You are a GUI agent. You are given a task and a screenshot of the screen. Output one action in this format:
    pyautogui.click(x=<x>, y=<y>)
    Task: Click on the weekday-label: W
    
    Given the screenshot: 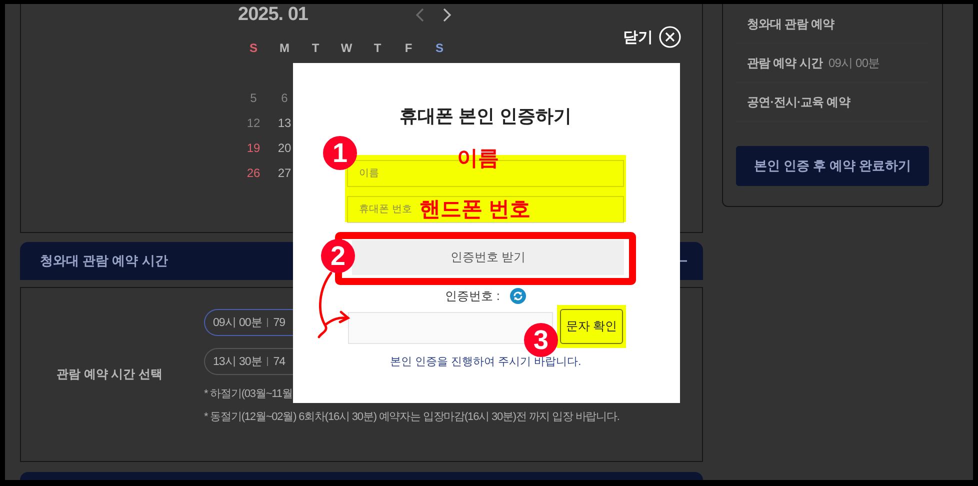 What is the action you would take?
    pyautogui.click(x=346, y=47)
    